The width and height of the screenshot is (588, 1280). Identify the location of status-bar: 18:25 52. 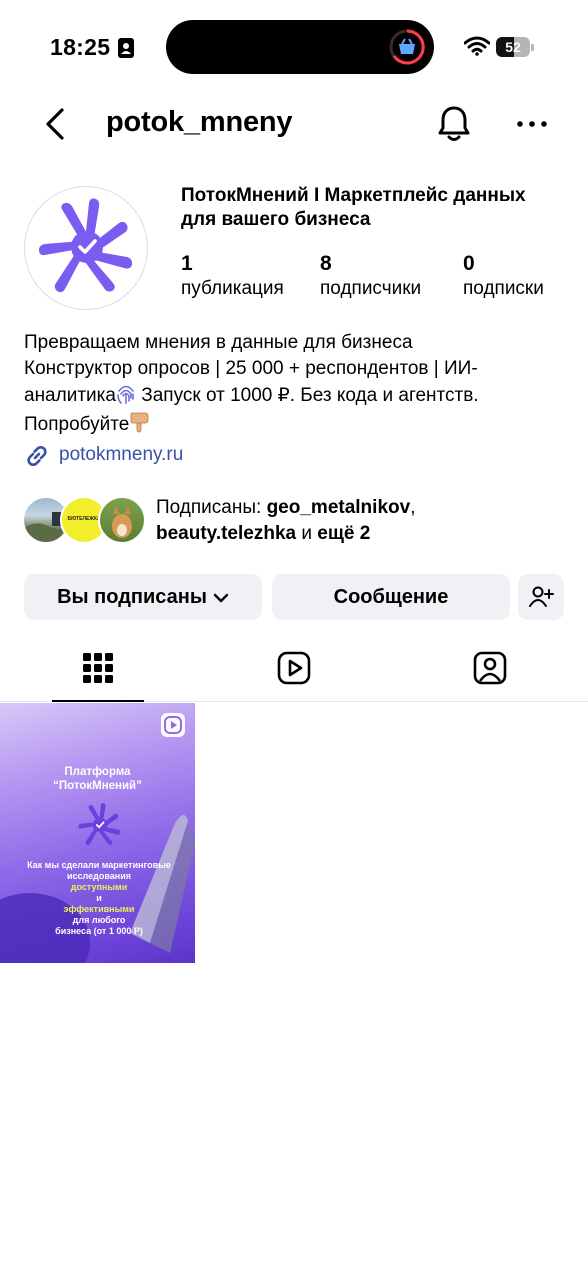
(294, 48).